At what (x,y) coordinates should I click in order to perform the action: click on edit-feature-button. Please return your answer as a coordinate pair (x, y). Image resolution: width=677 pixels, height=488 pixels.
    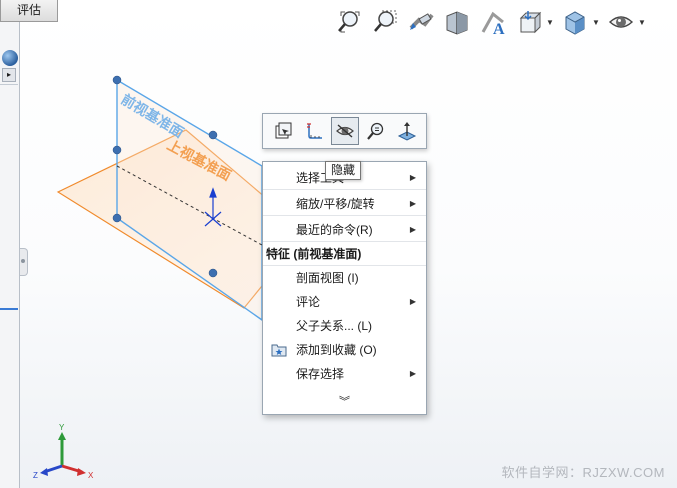
    Looking at the image, I should click on (283, 131).